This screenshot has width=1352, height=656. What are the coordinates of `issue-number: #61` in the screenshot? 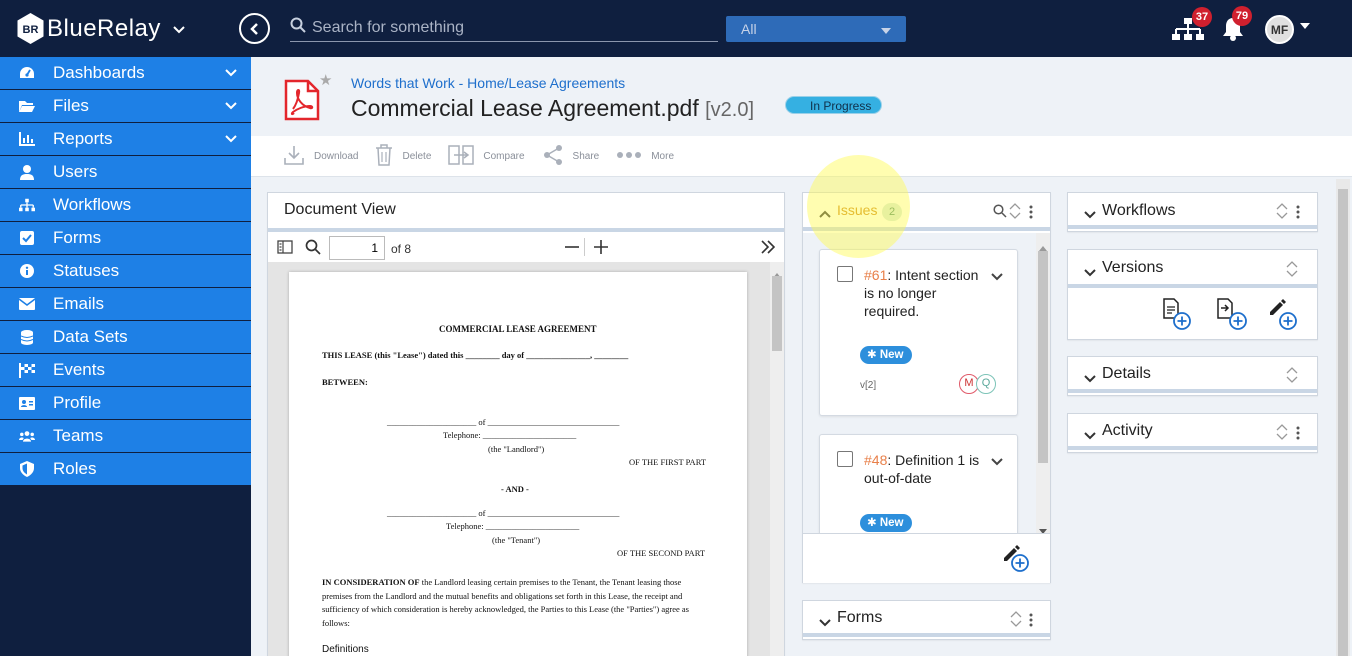 It's located at (875, 275).